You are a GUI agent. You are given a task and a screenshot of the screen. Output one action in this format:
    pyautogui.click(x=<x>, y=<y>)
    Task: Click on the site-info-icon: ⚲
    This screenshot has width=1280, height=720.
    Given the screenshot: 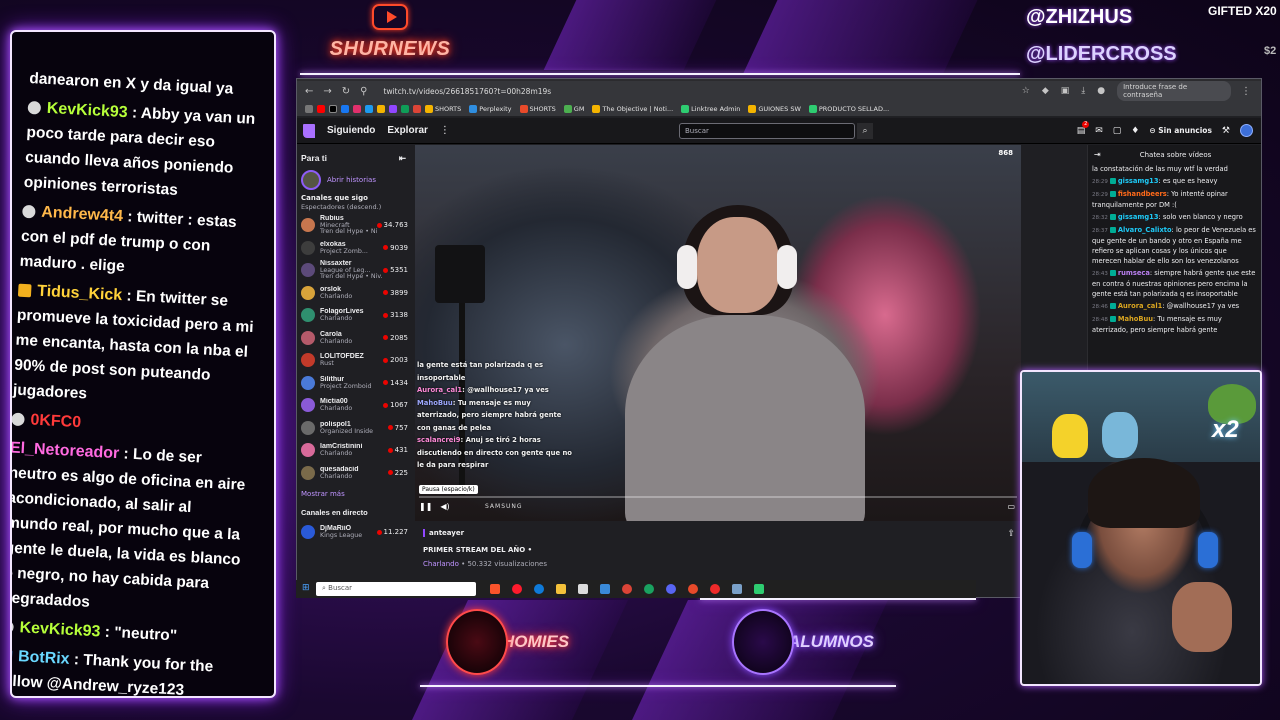 What is the action you would take?
    pyautogui.click(x=363, y=91)
    